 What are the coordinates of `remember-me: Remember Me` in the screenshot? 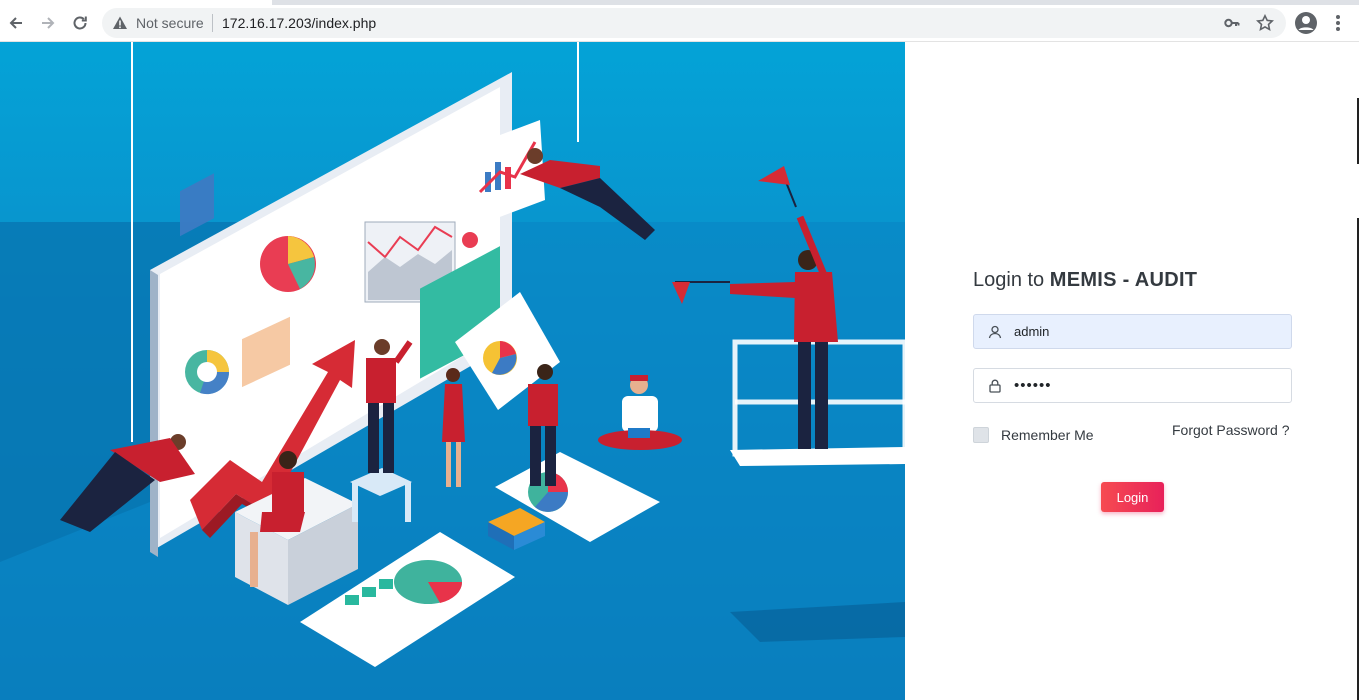 It's located at (1033, 435).